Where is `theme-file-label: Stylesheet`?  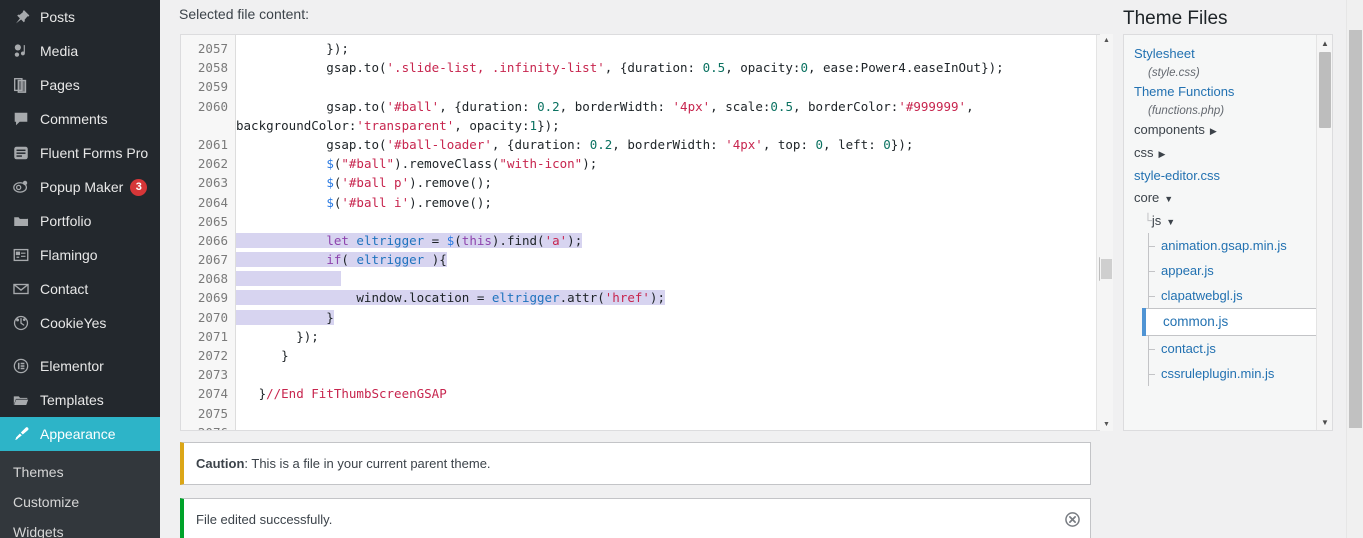
theme-file-label: Stylesheet is located at coordinates (1164, 53).